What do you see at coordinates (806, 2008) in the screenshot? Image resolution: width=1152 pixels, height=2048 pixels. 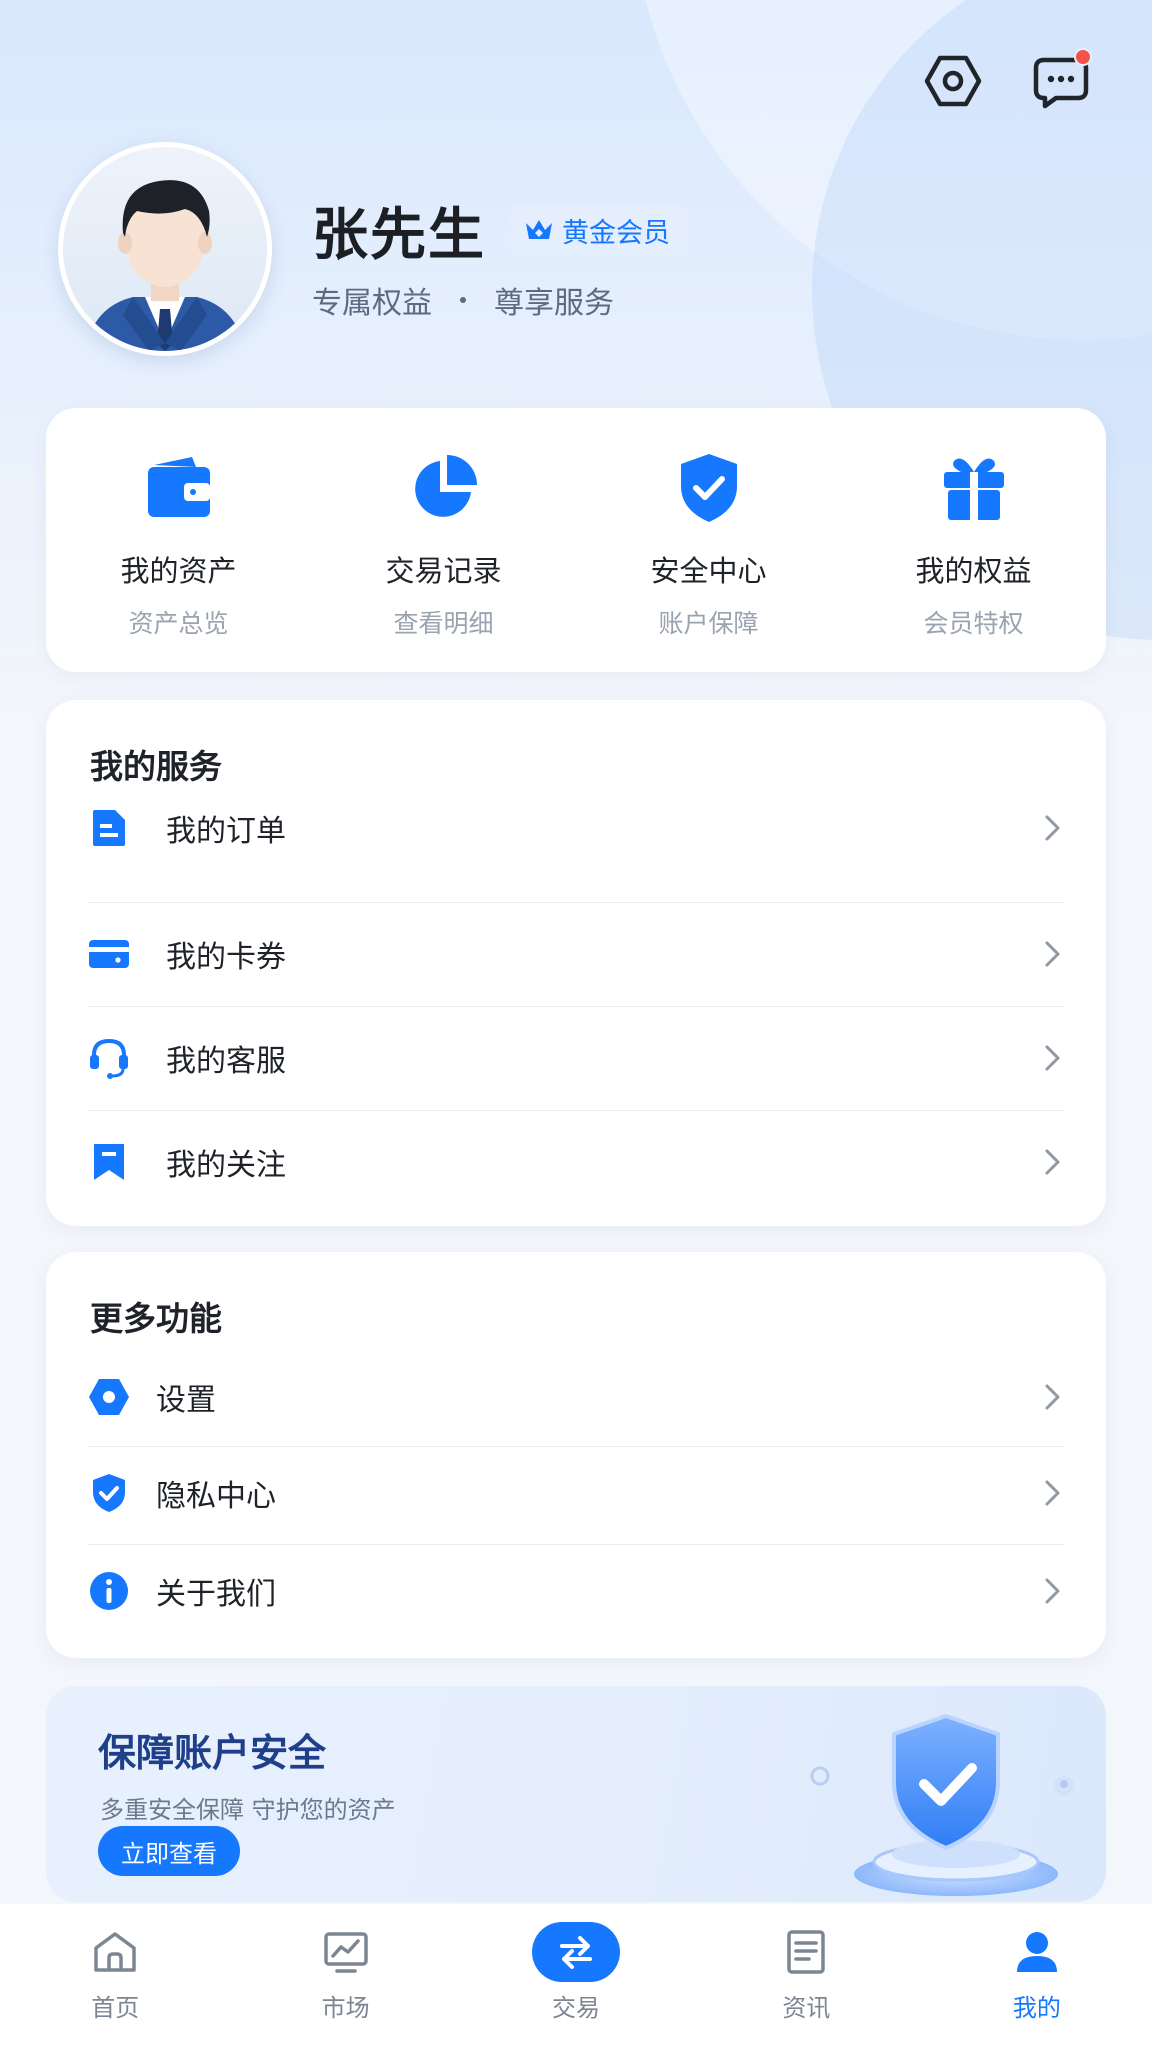 I see `nav-label: 资讯` at bounding box center [806, 2008].